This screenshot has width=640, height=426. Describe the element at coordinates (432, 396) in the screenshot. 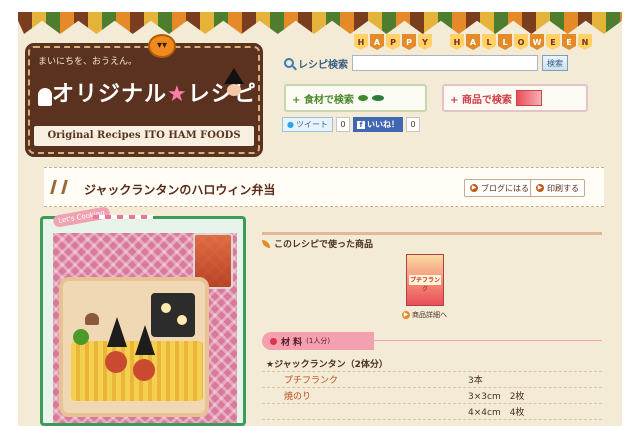

I see `ingredient-row: 焼のり 3×3cm 2枚` at that location.